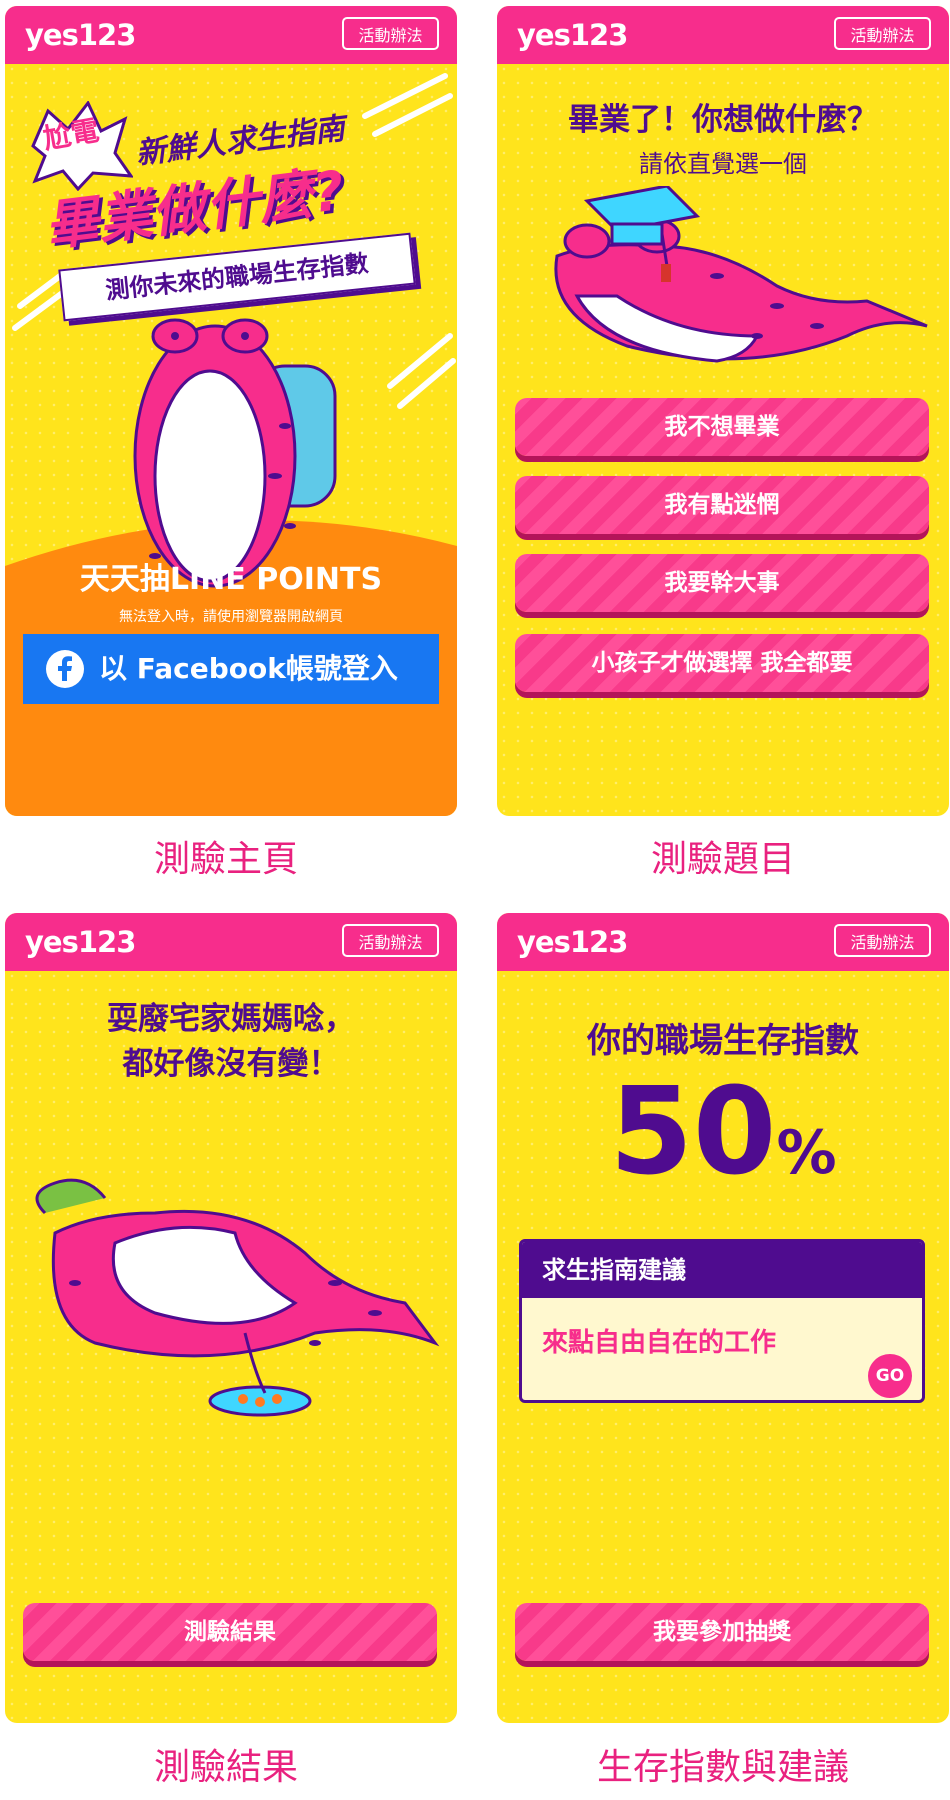 The height and width of the screenshot is (1800, 950). I want to click on question-hint: 請依直覺選一個, so click(723, 164).